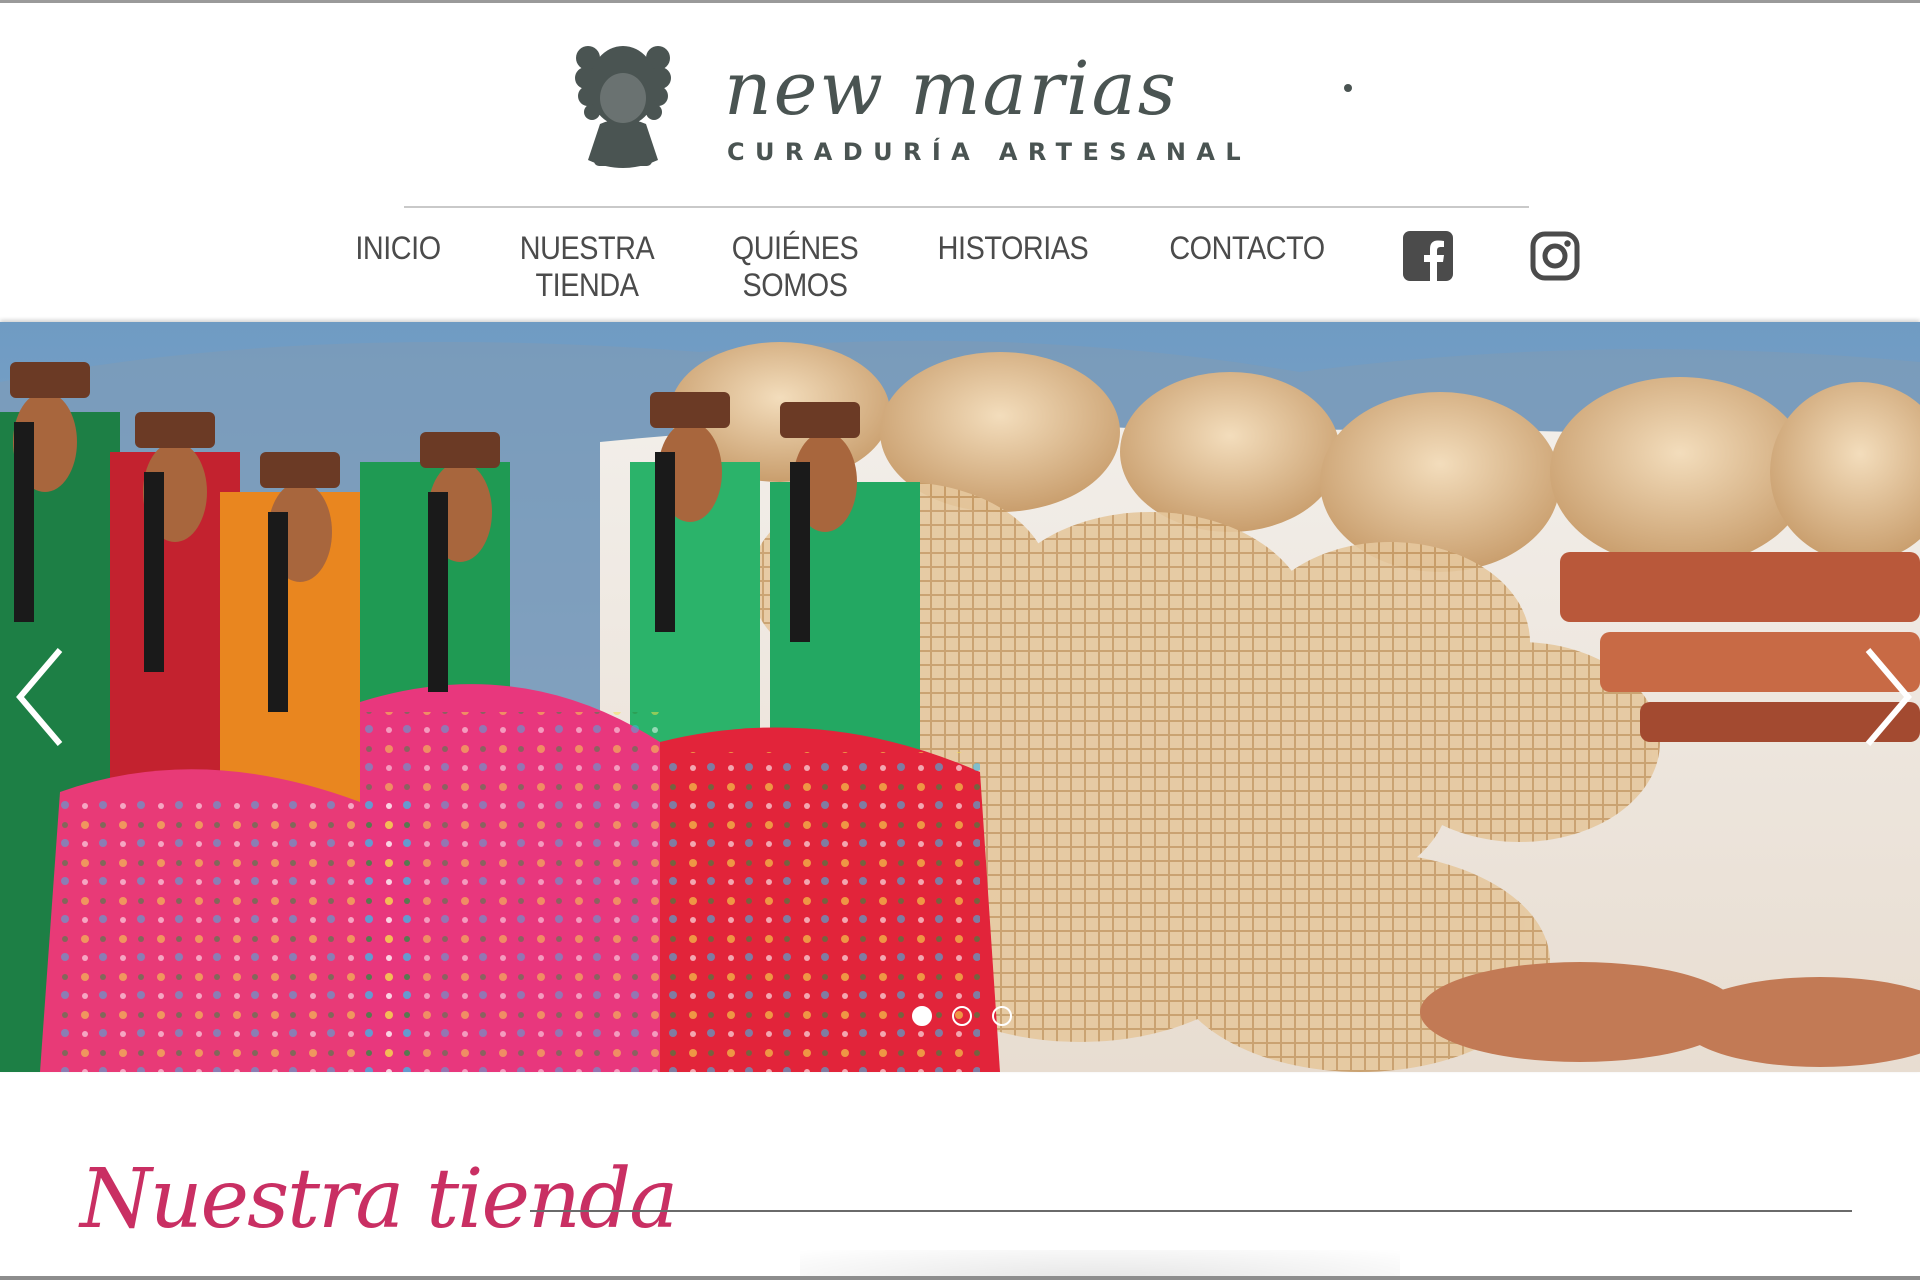 This screenshot has height=1280, width=1920. I want to click on nav-historias: HISTORIAS, so click(1013, 248).